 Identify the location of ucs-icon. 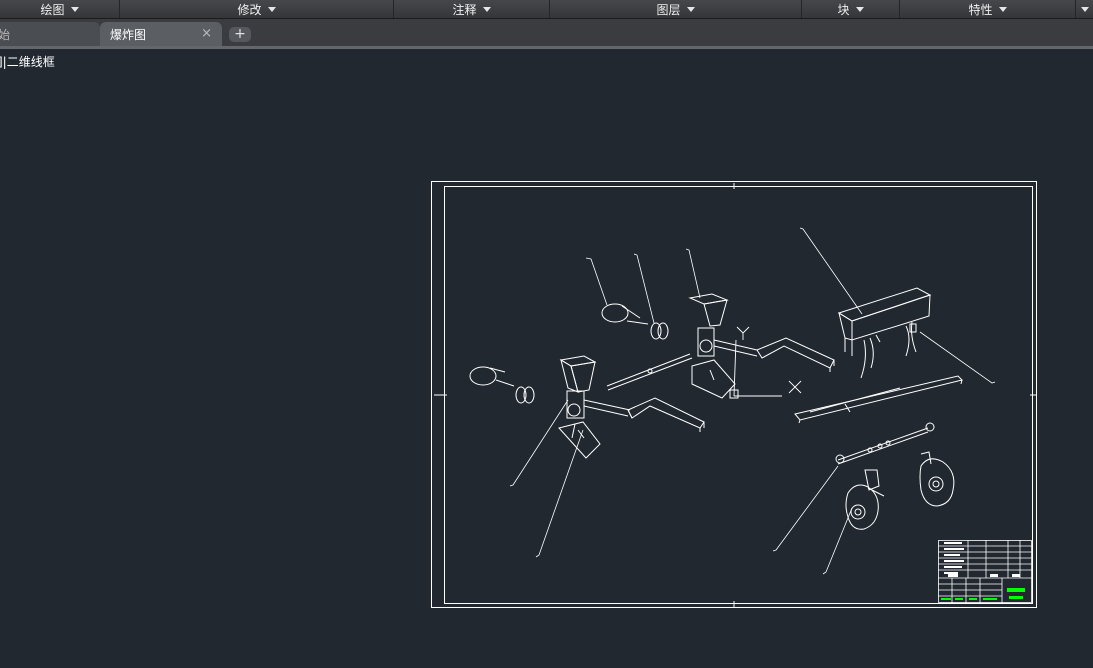
(767, 361).